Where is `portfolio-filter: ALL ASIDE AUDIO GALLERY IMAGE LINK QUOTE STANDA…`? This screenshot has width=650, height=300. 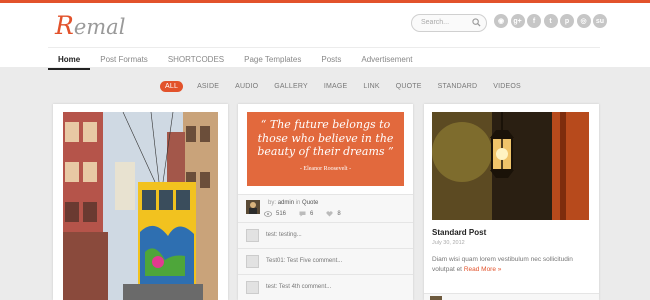 portfolio-filter: ALL ASIDE AUDIO GALLERY IMAGE LINK QUOTE STANDA… is located at coordinates (348, 86).